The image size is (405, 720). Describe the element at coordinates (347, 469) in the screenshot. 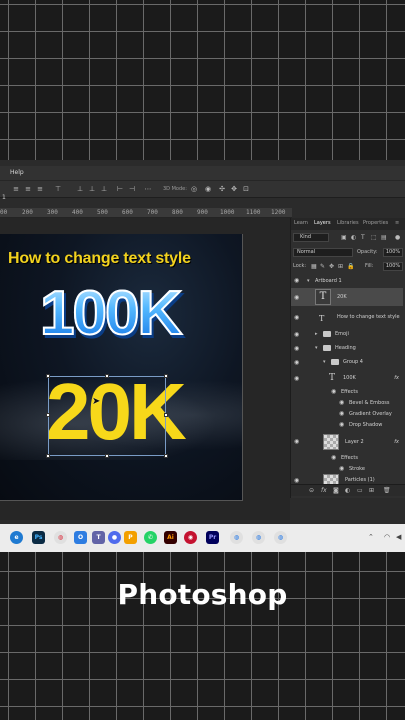

I see `effect-row-stroke: ◉ Stroke` at that location.